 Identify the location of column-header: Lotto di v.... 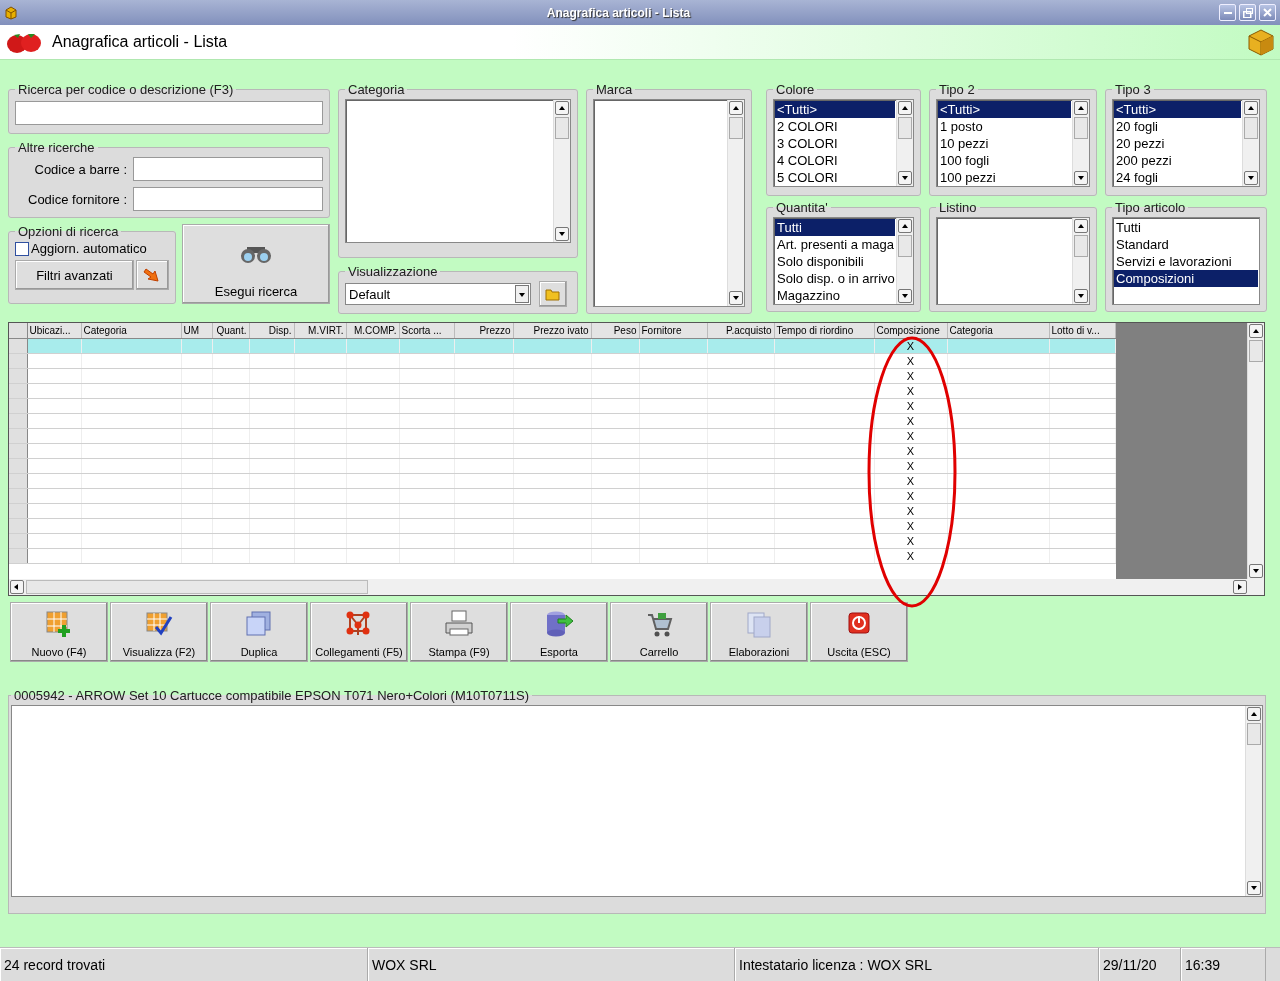
(1082, 330).